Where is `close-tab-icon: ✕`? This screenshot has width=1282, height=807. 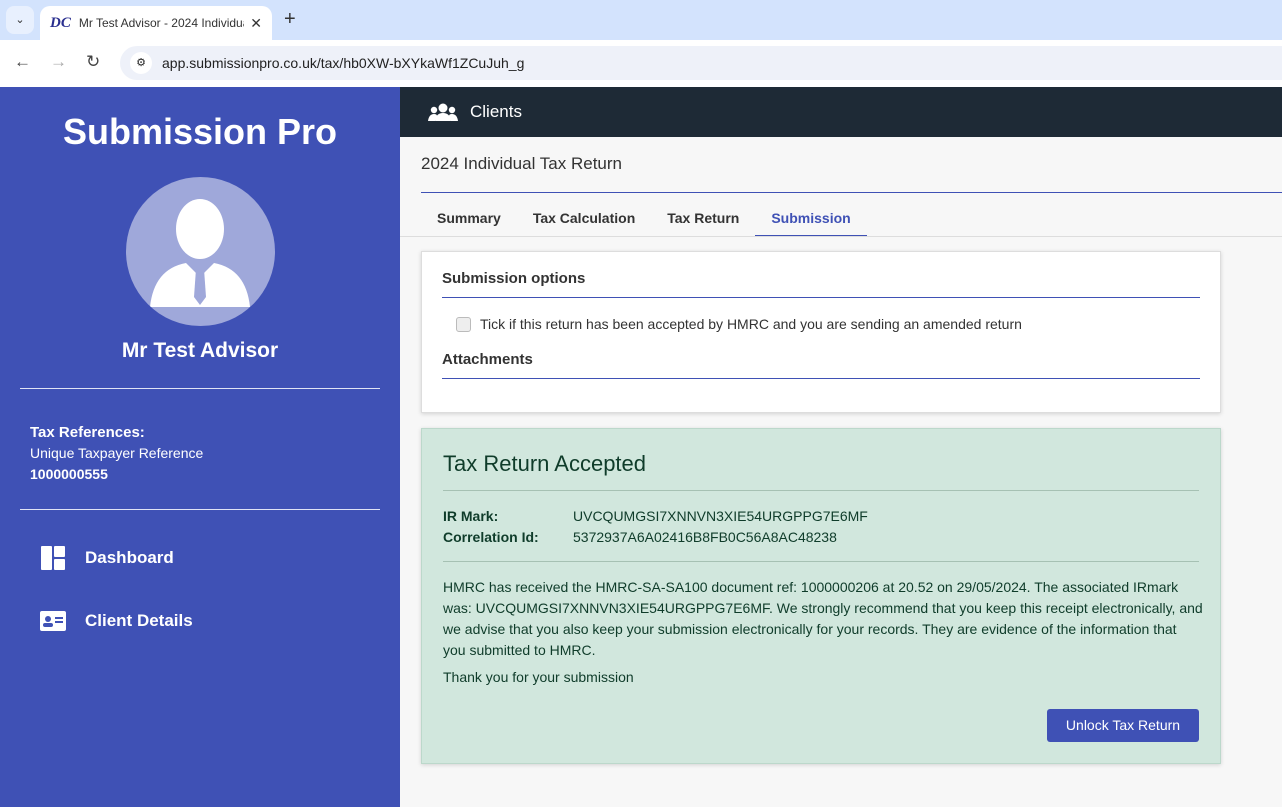 close-tab-icon: ✕ is located at coordinates (256, 23).